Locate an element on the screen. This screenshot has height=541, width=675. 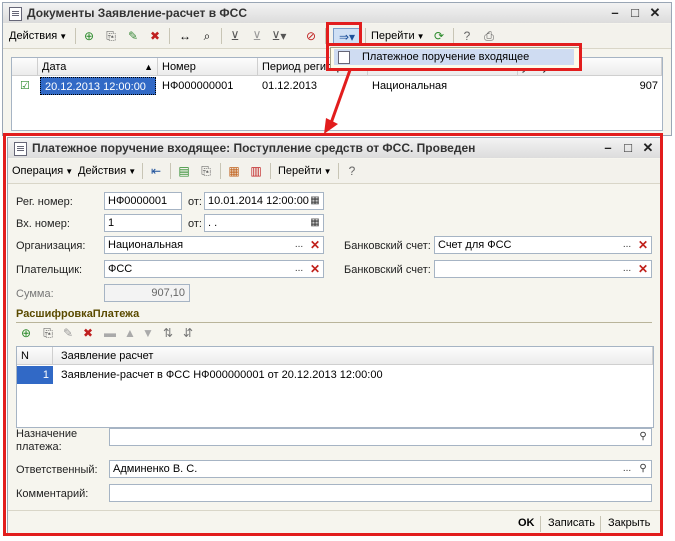
filter-icon: ⊻ is located at coordinates (235, 36).